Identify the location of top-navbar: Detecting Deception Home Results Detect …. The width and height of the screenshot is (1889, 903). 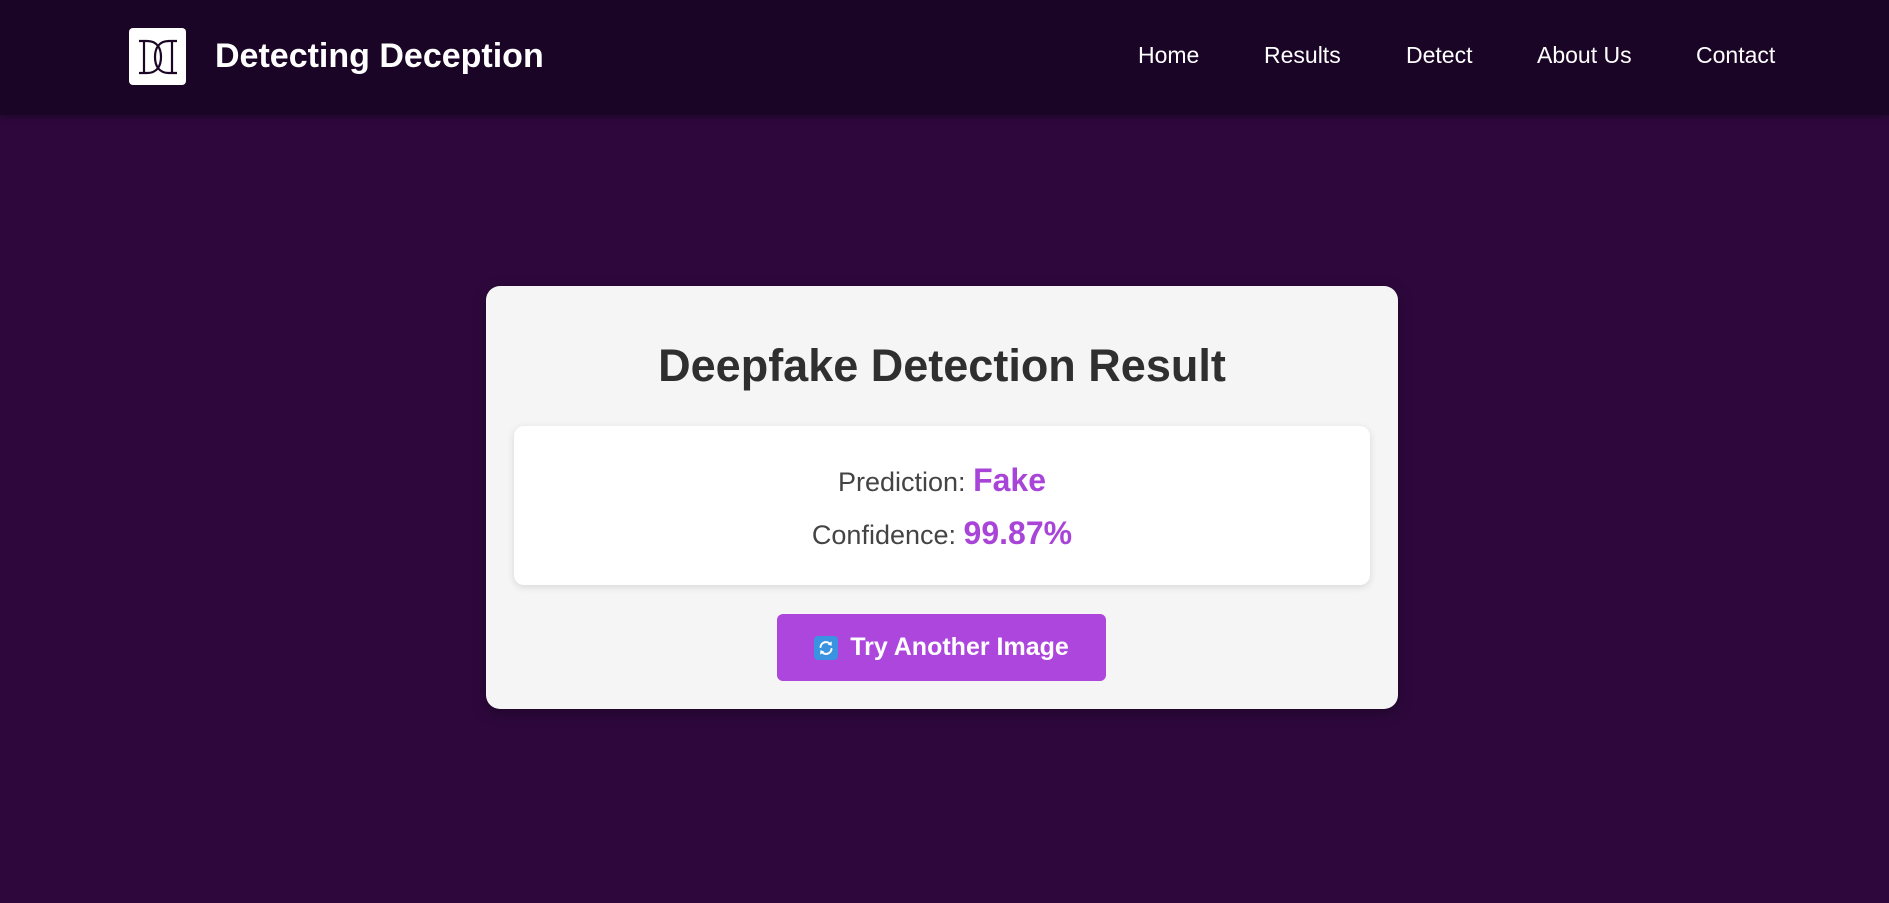
(944, 57).